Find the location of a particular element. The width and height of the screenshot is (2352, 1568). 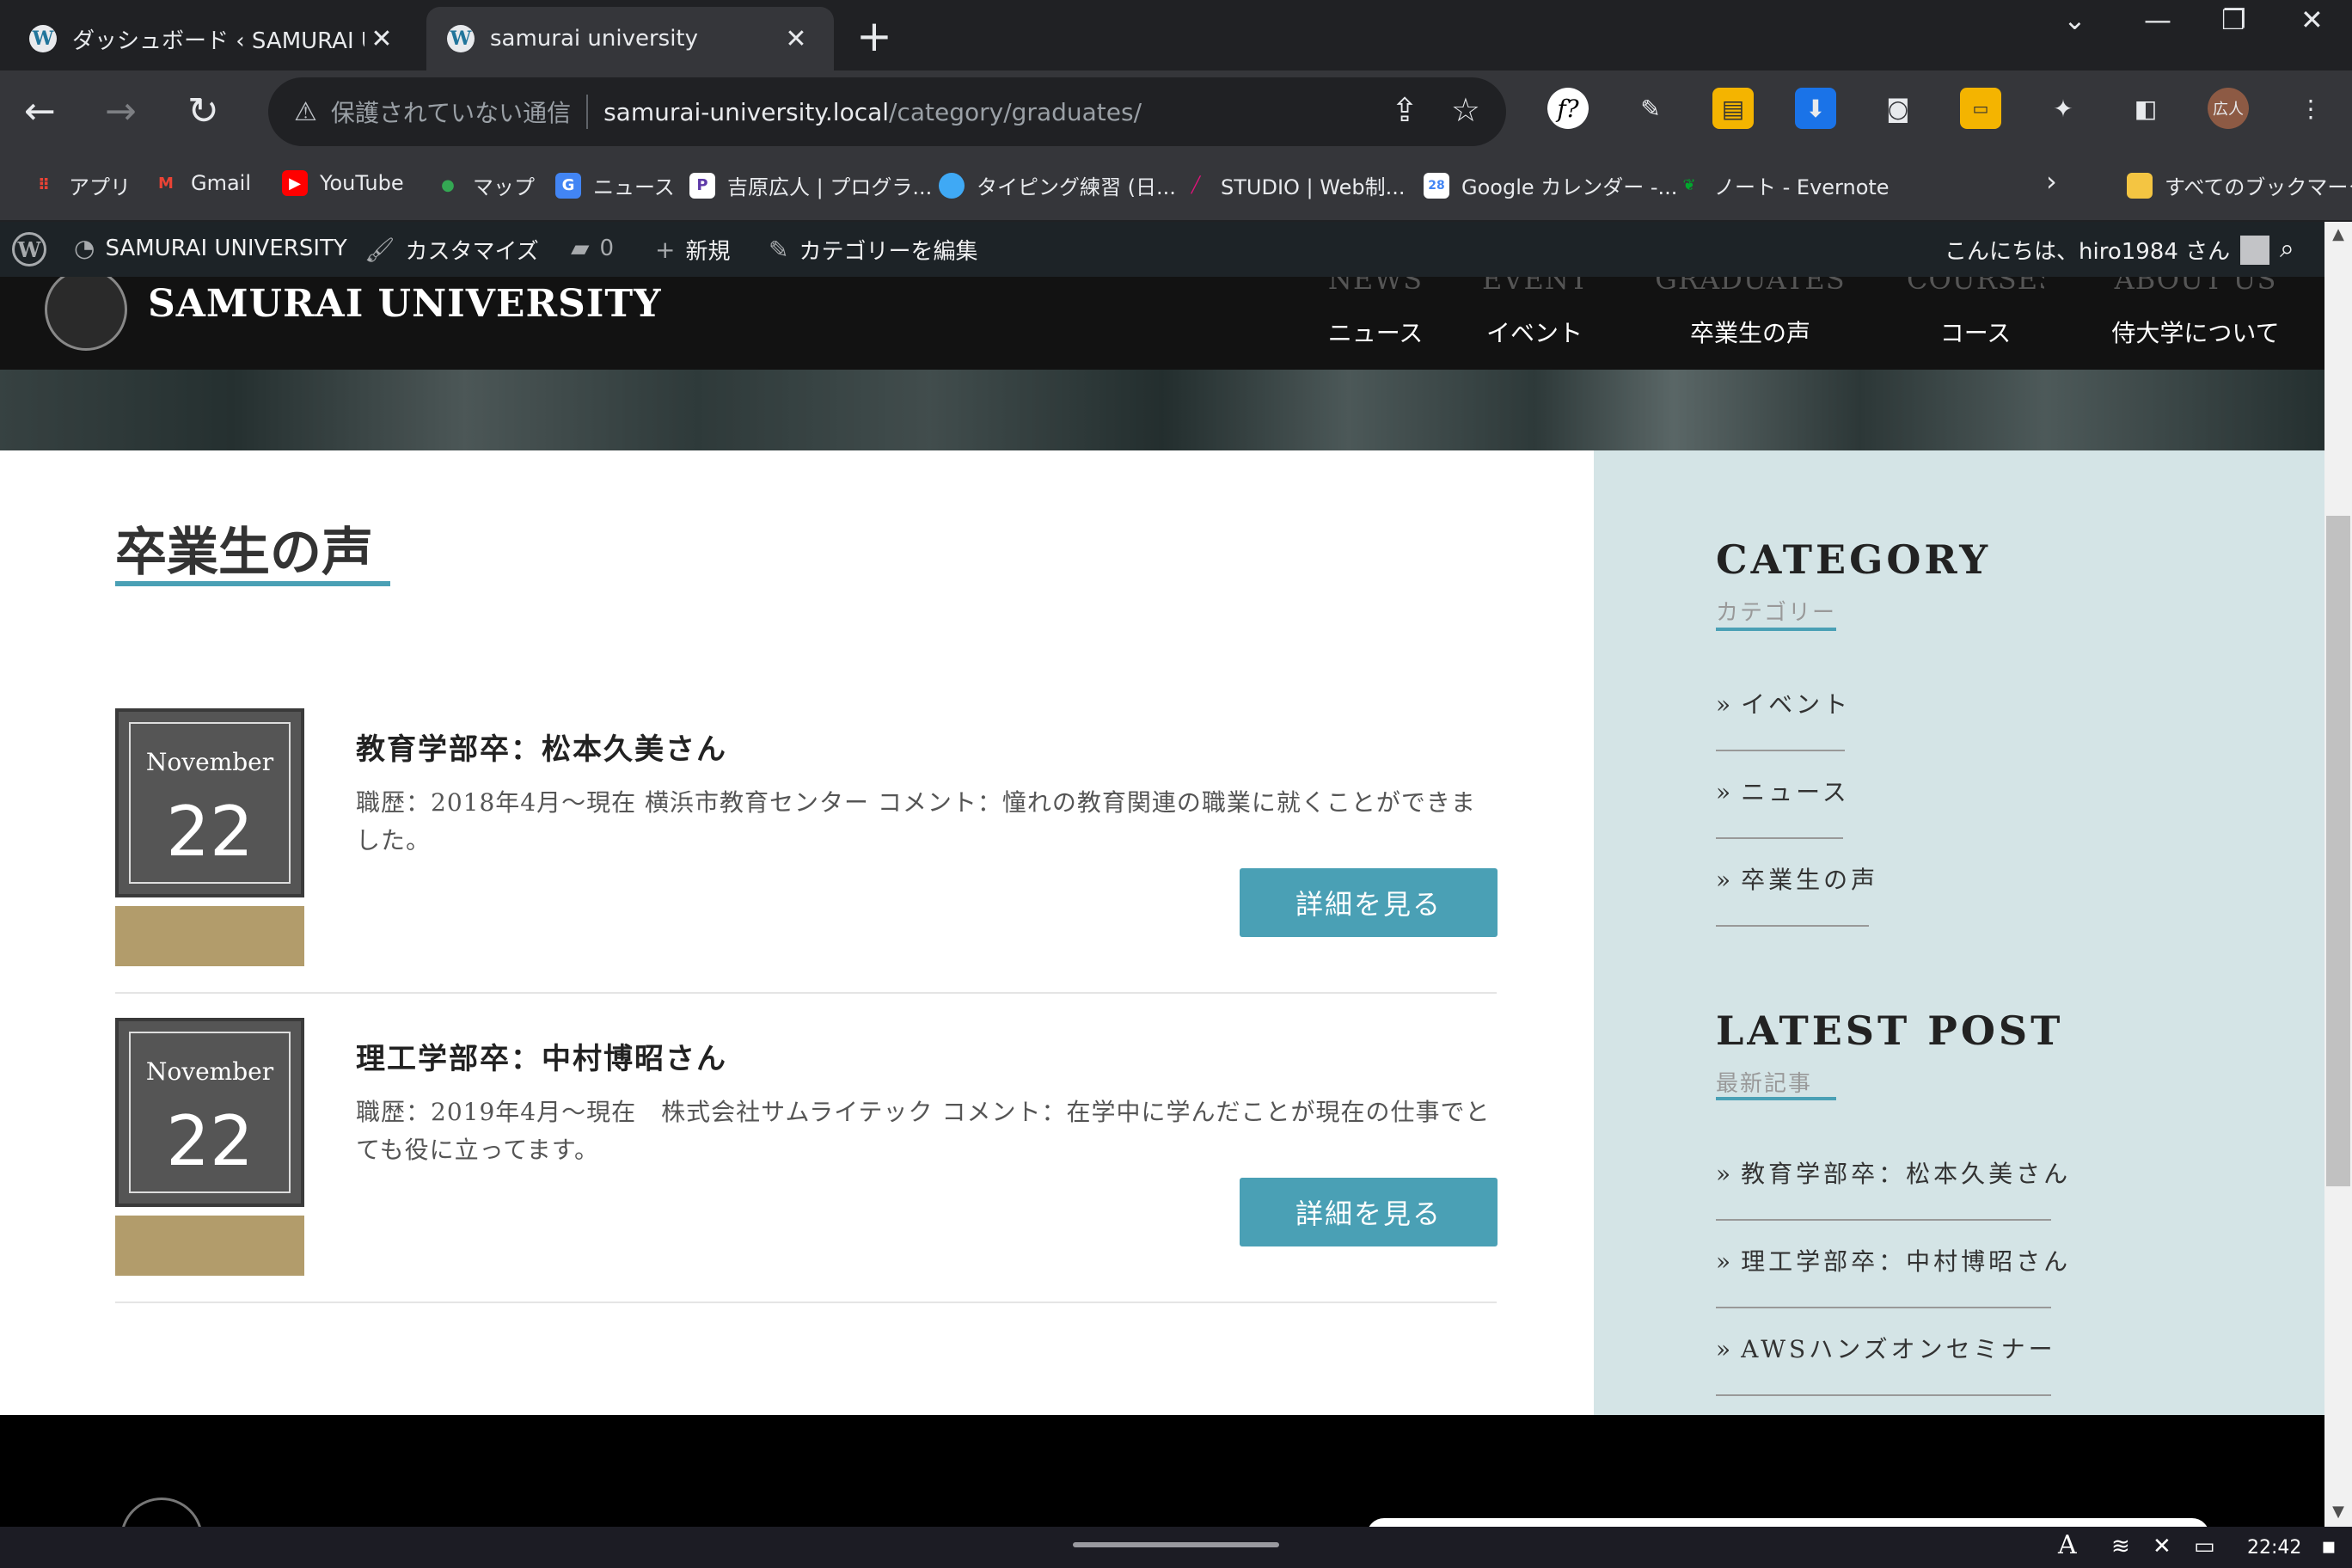

side-panel-icon: ◧ is located at coordinates (2145, 108).